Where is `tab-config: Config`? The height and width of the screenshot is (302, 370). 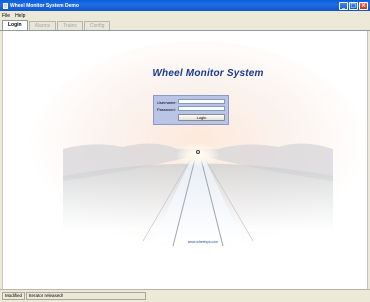 tab-config: Config is located at coordinates (97, 25).